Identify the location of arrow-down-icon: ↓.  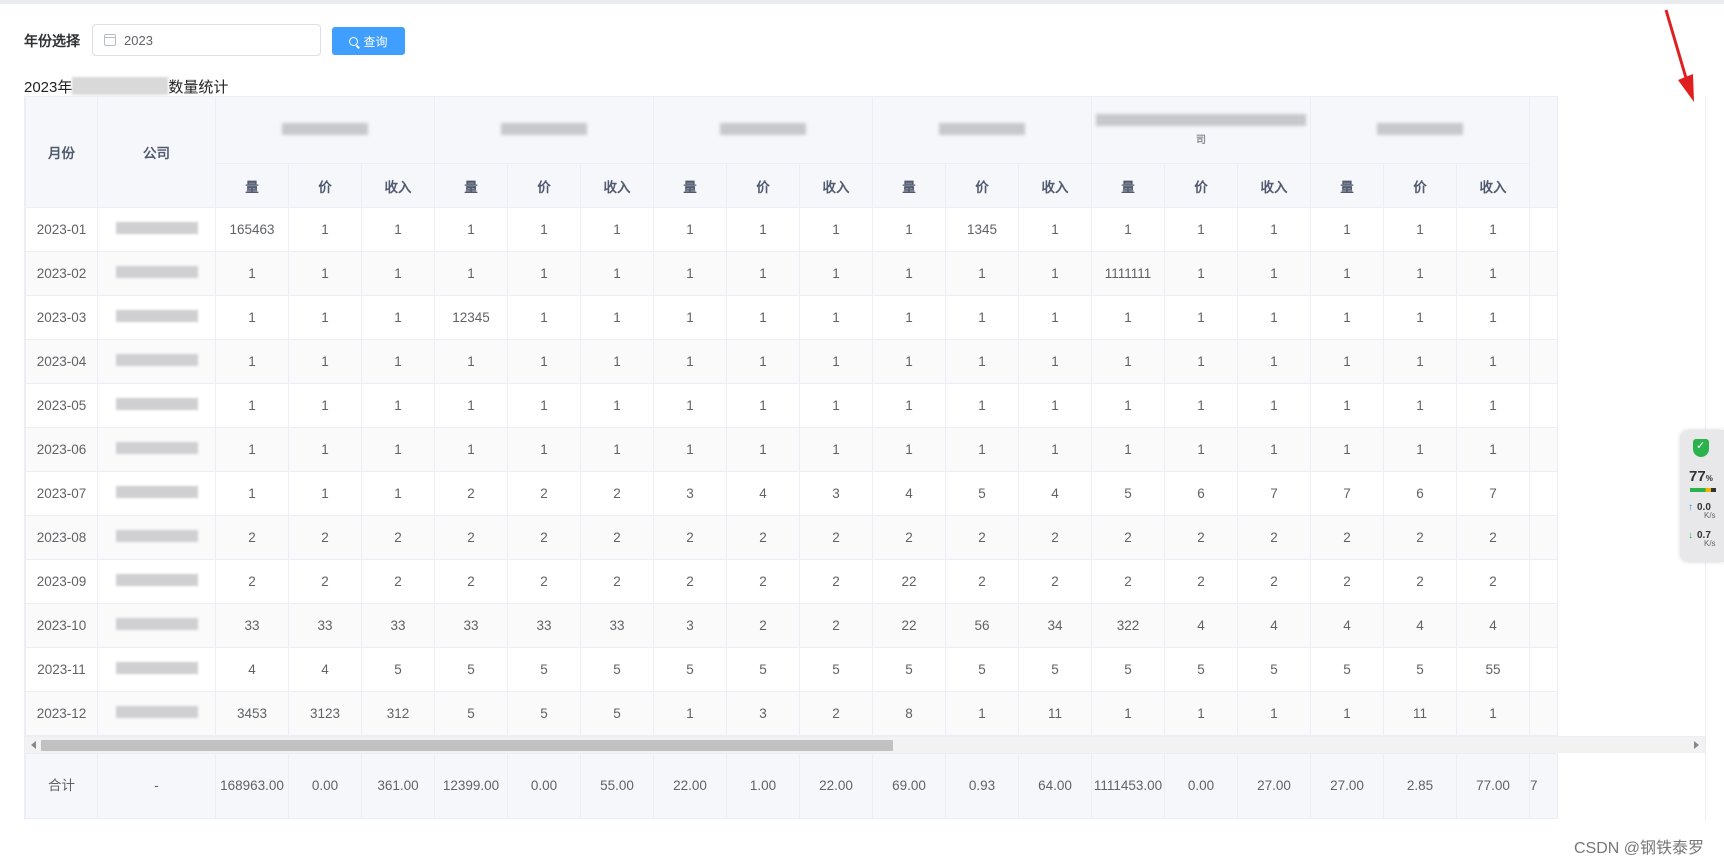
(1690, 535).